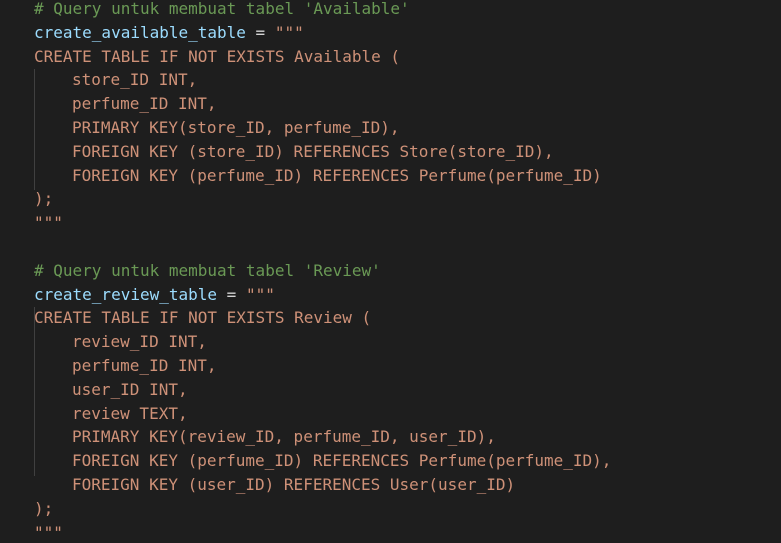  What do you see at coordinates (203, 318) in the screenshot?
I see `string-literal: CREATE TABLE IF NOT EXISTS Review (` at bounding box center [203, 318].